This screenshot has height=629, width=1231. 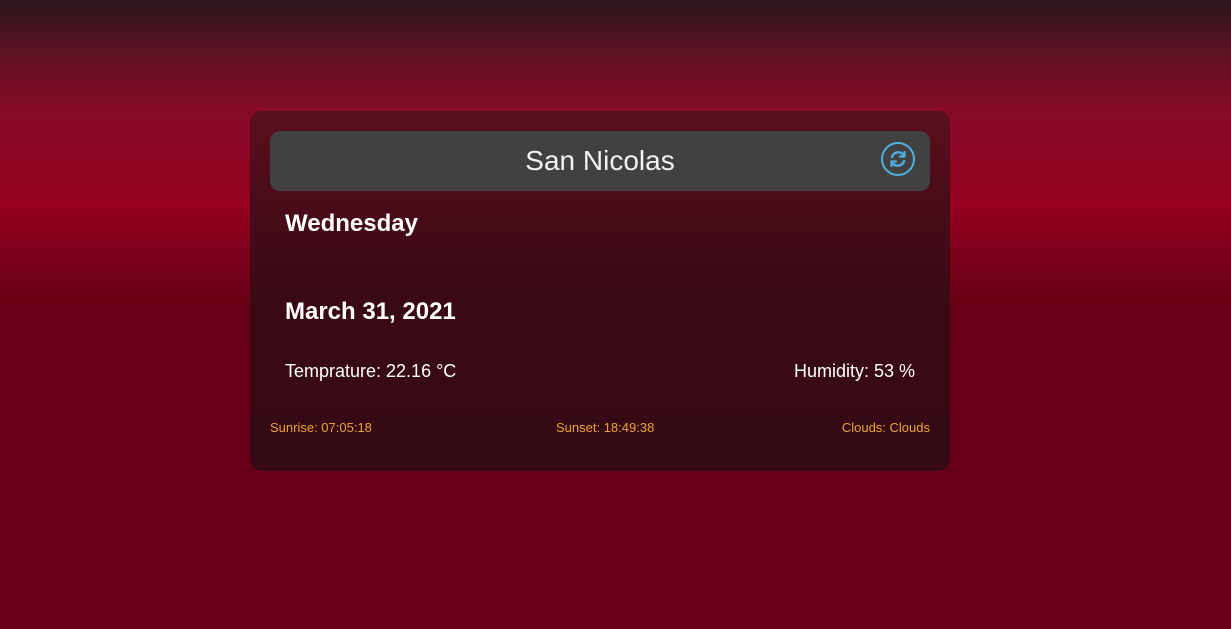 What do you see at coordinates (605, 427) in the screenshot?
I see `sunset-time: Sunset: 18:49:38` at bounding box center [605, 427].